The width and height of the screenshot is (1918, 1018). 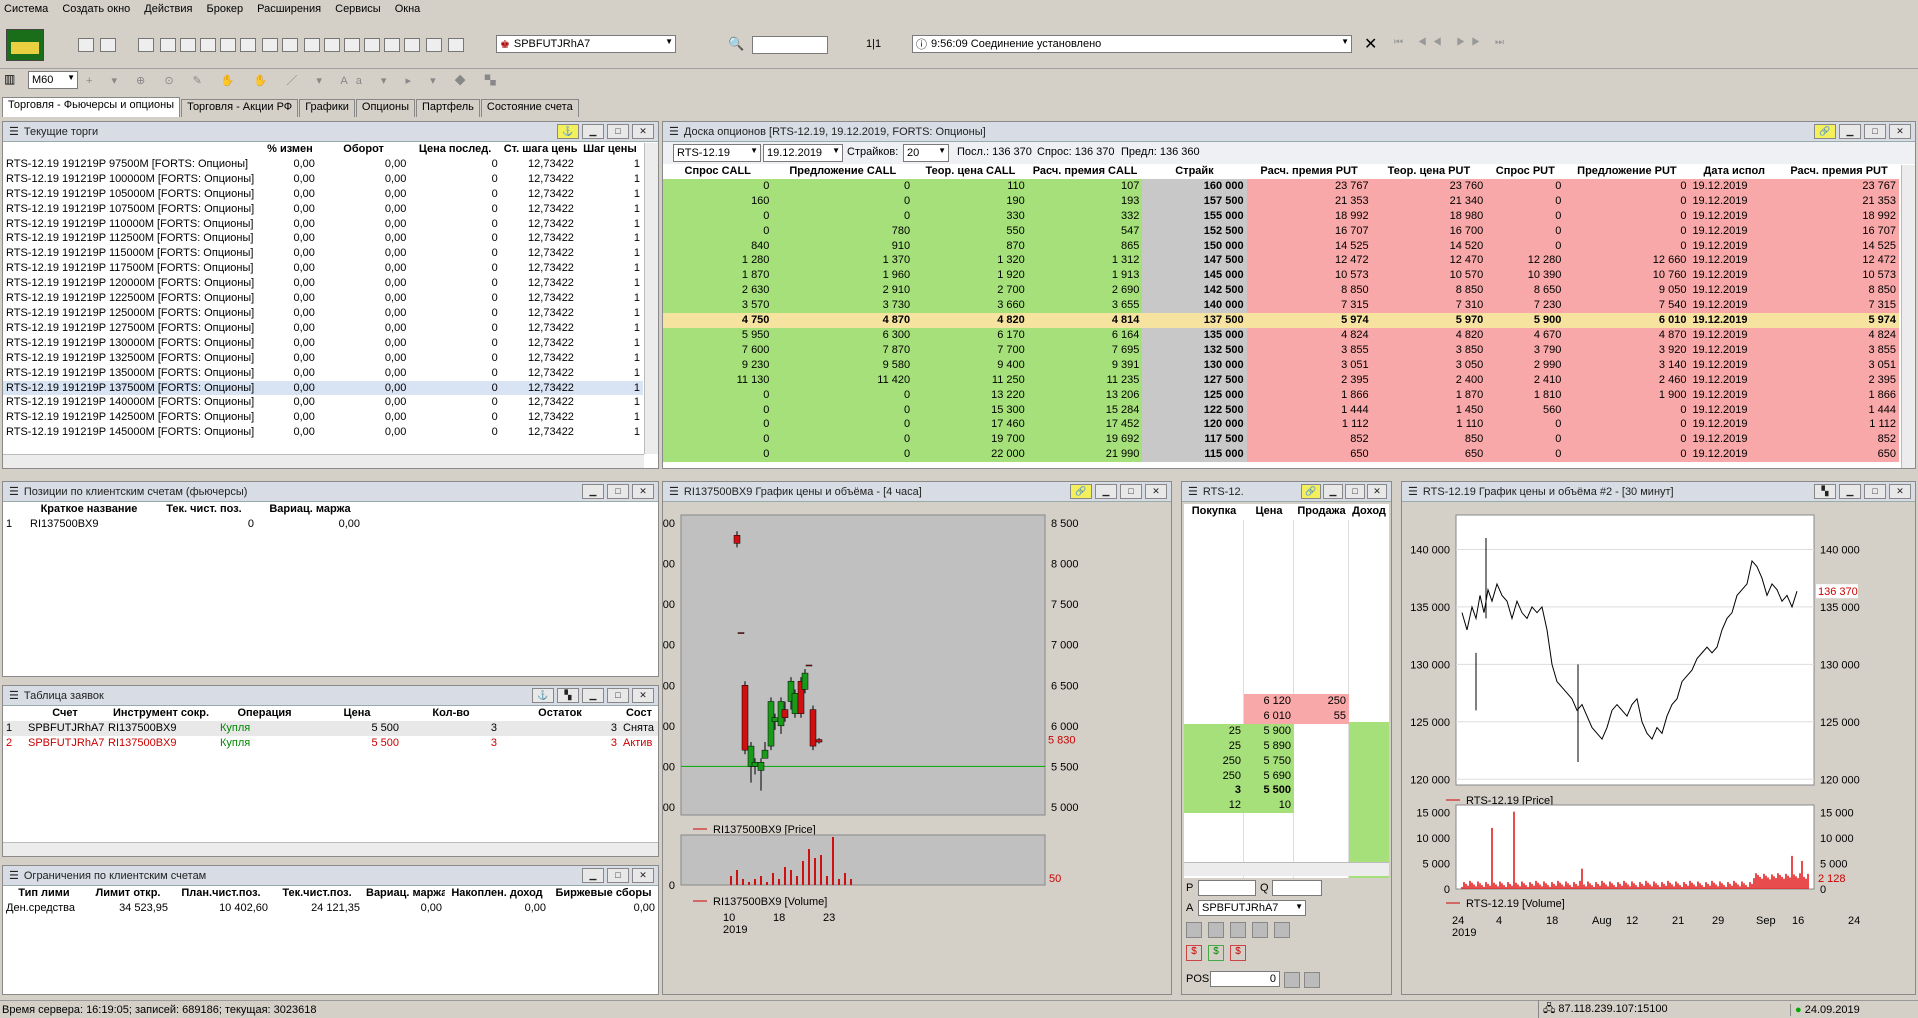 I want to click on column-header: Кол-во, so click(x=451, y=713).